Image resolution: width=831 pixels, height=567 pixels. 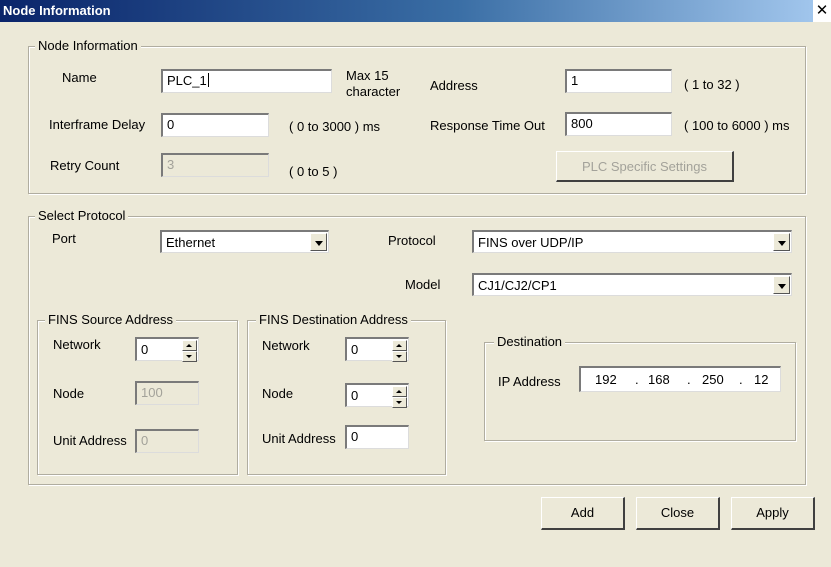 I want to click on apply-button: Apply, so click(x=773, y=513).